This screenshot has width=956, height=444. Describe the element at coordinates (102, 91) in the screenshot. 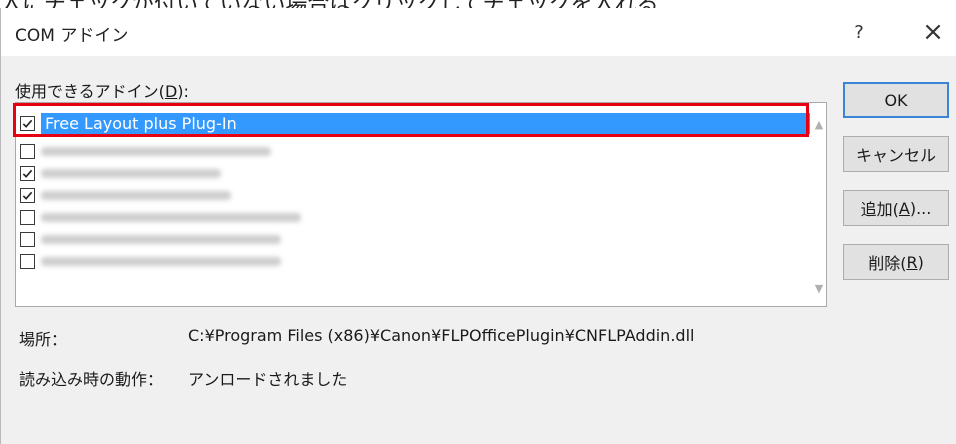

I see `addins-list-label: 使用できるアドイン(D):` at that location.